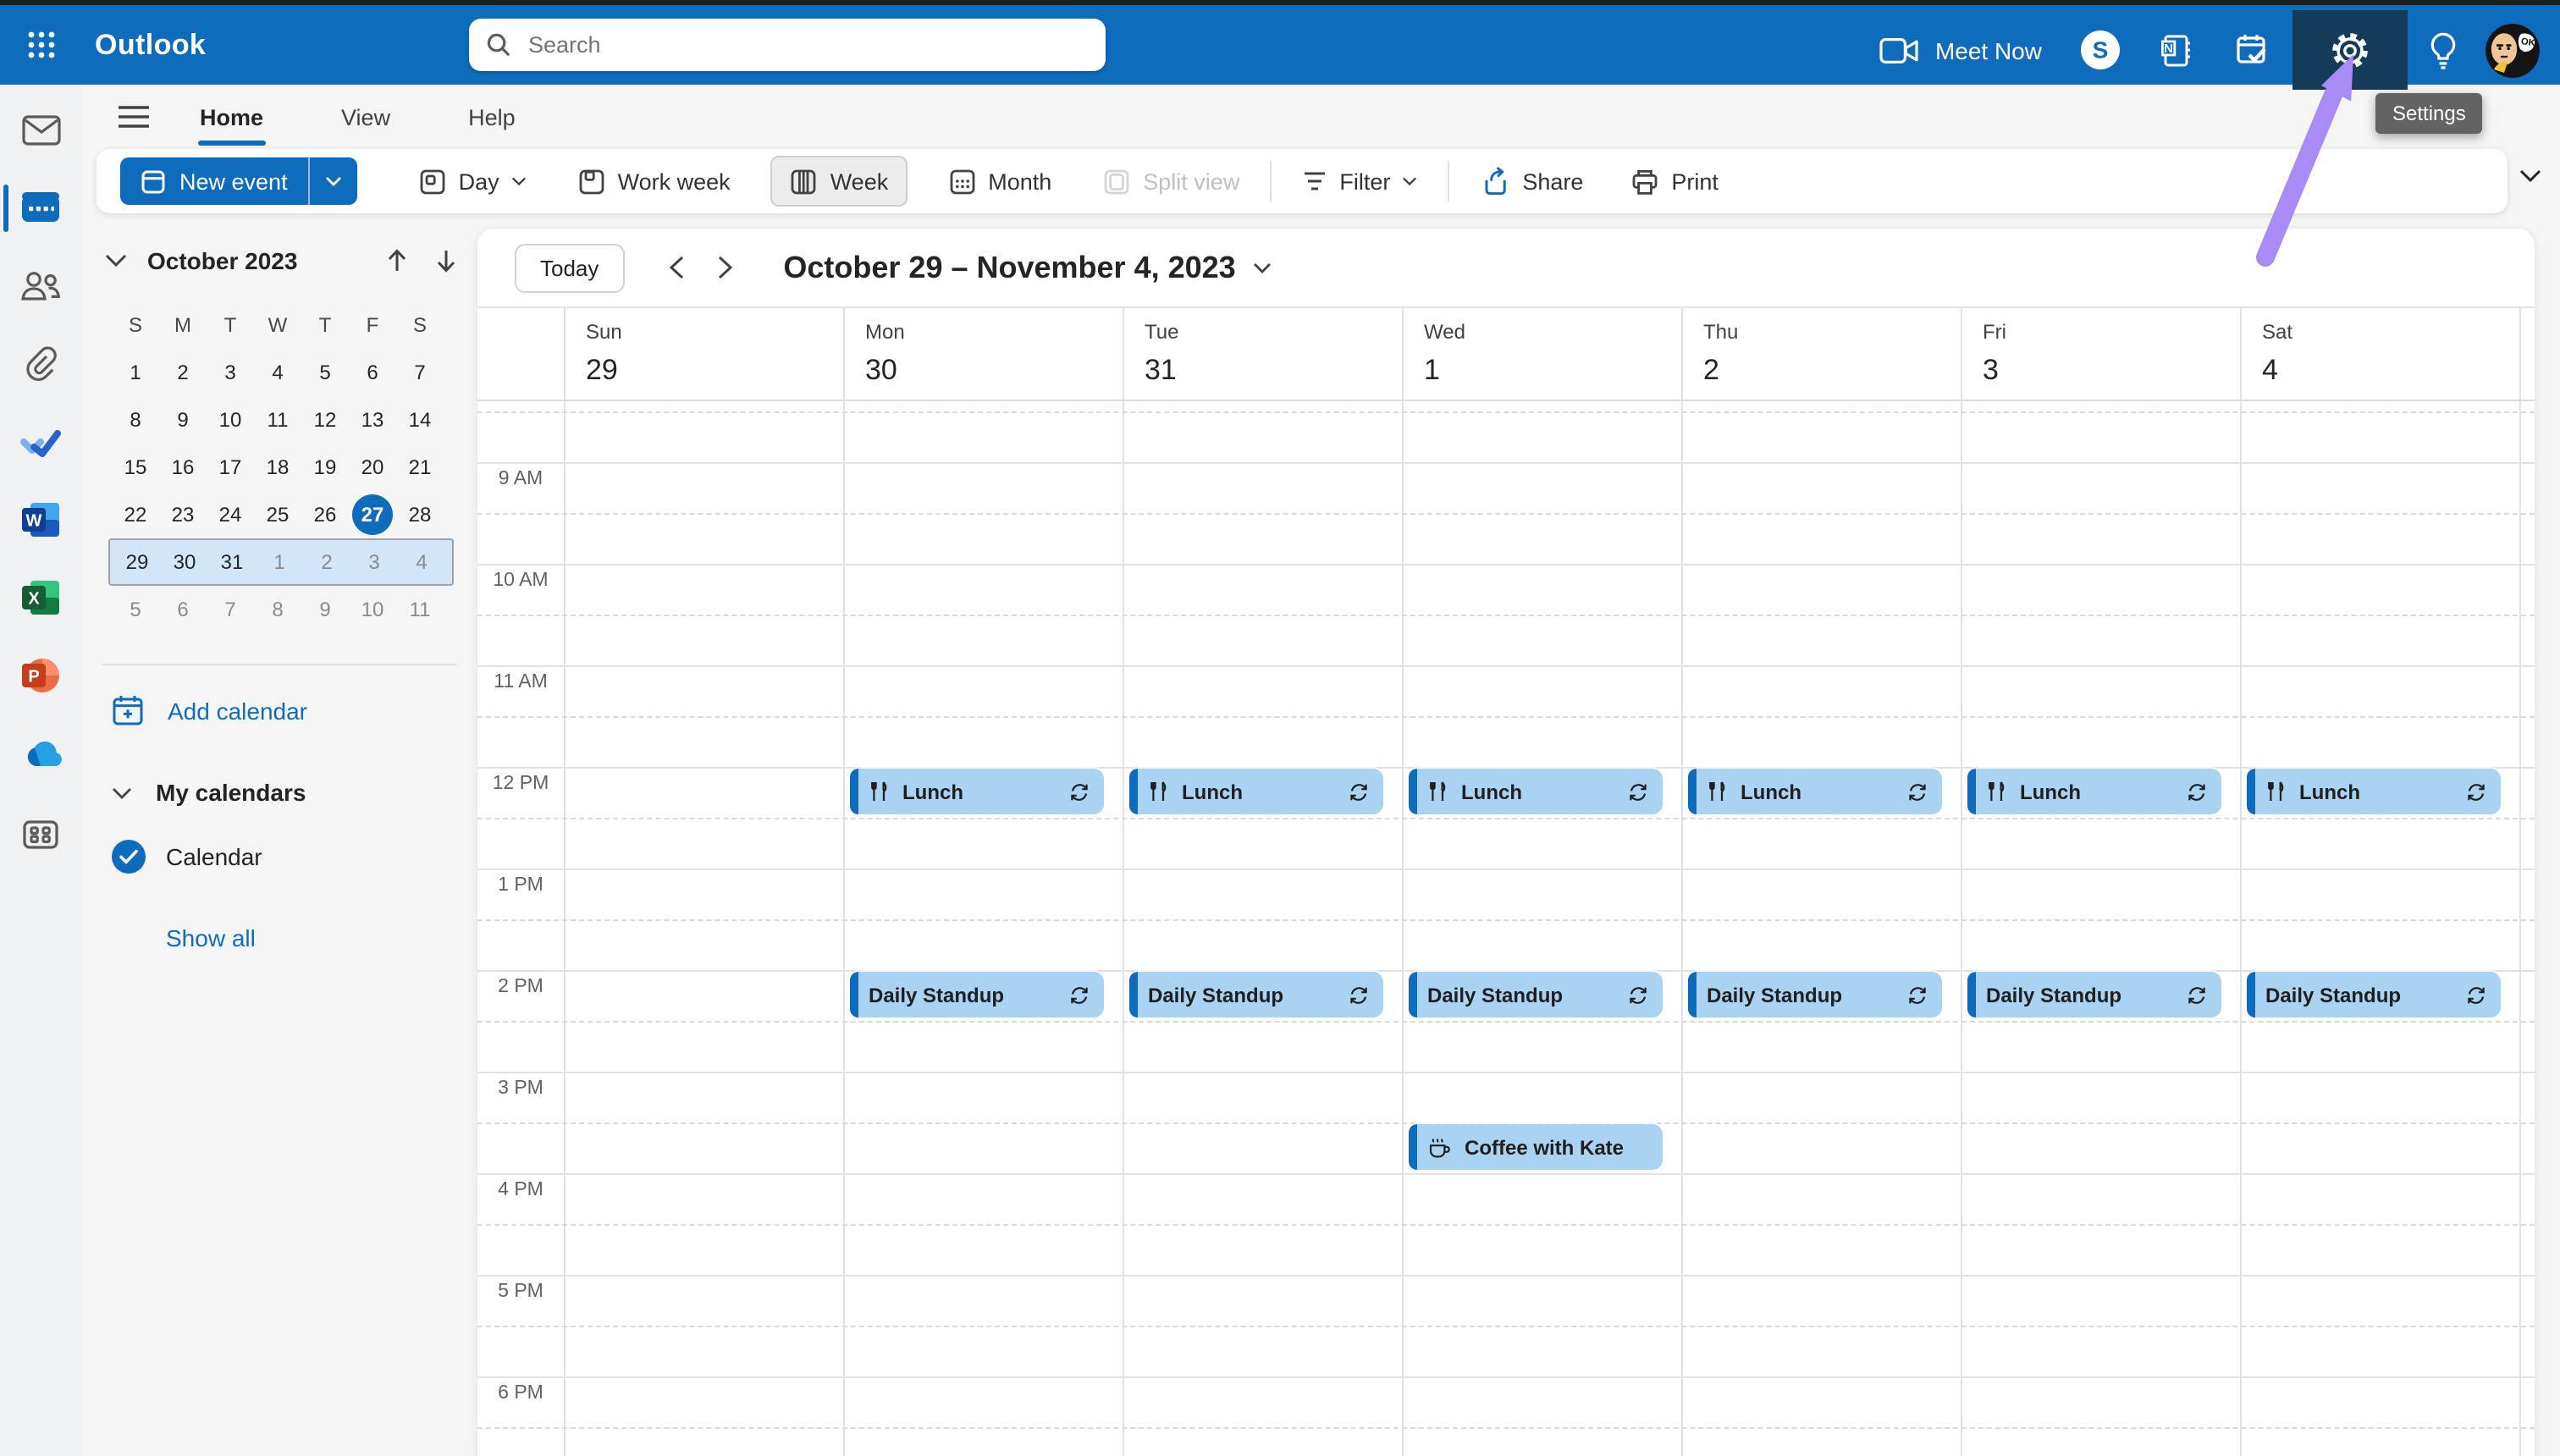 Image resolution: width=2560 pixels, height=1456 pixels. I want to click on rail-onedrive-button, so click(40, 753).